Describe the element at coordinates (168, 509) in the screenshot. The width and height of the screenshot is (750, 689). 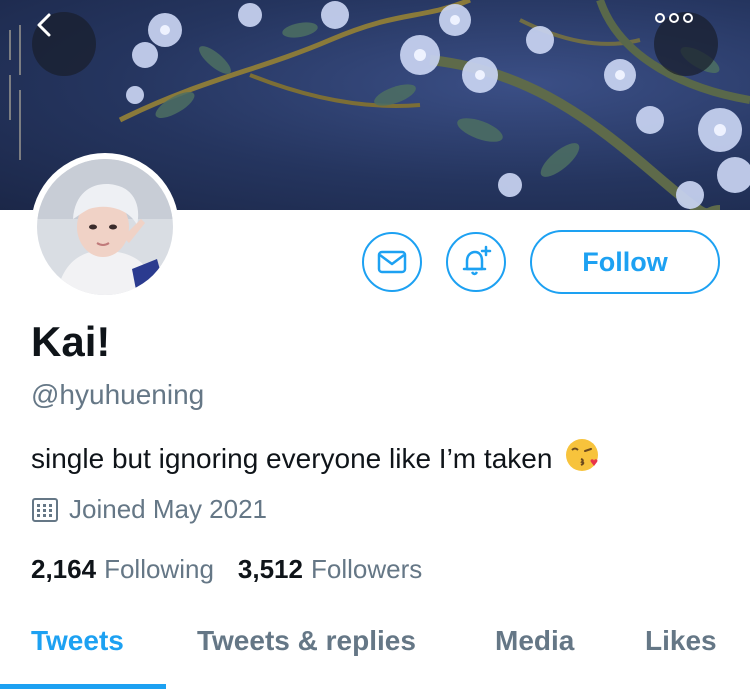
I see `joined-text: Joined May 2021` at that location.